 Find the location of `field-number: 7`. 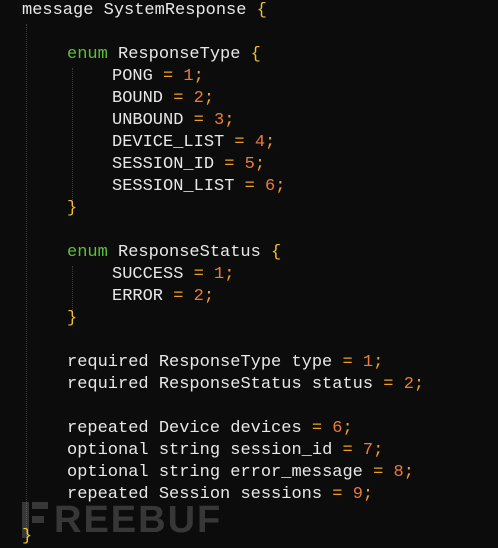

field-number: 7 is located at coordinates (368, 450).